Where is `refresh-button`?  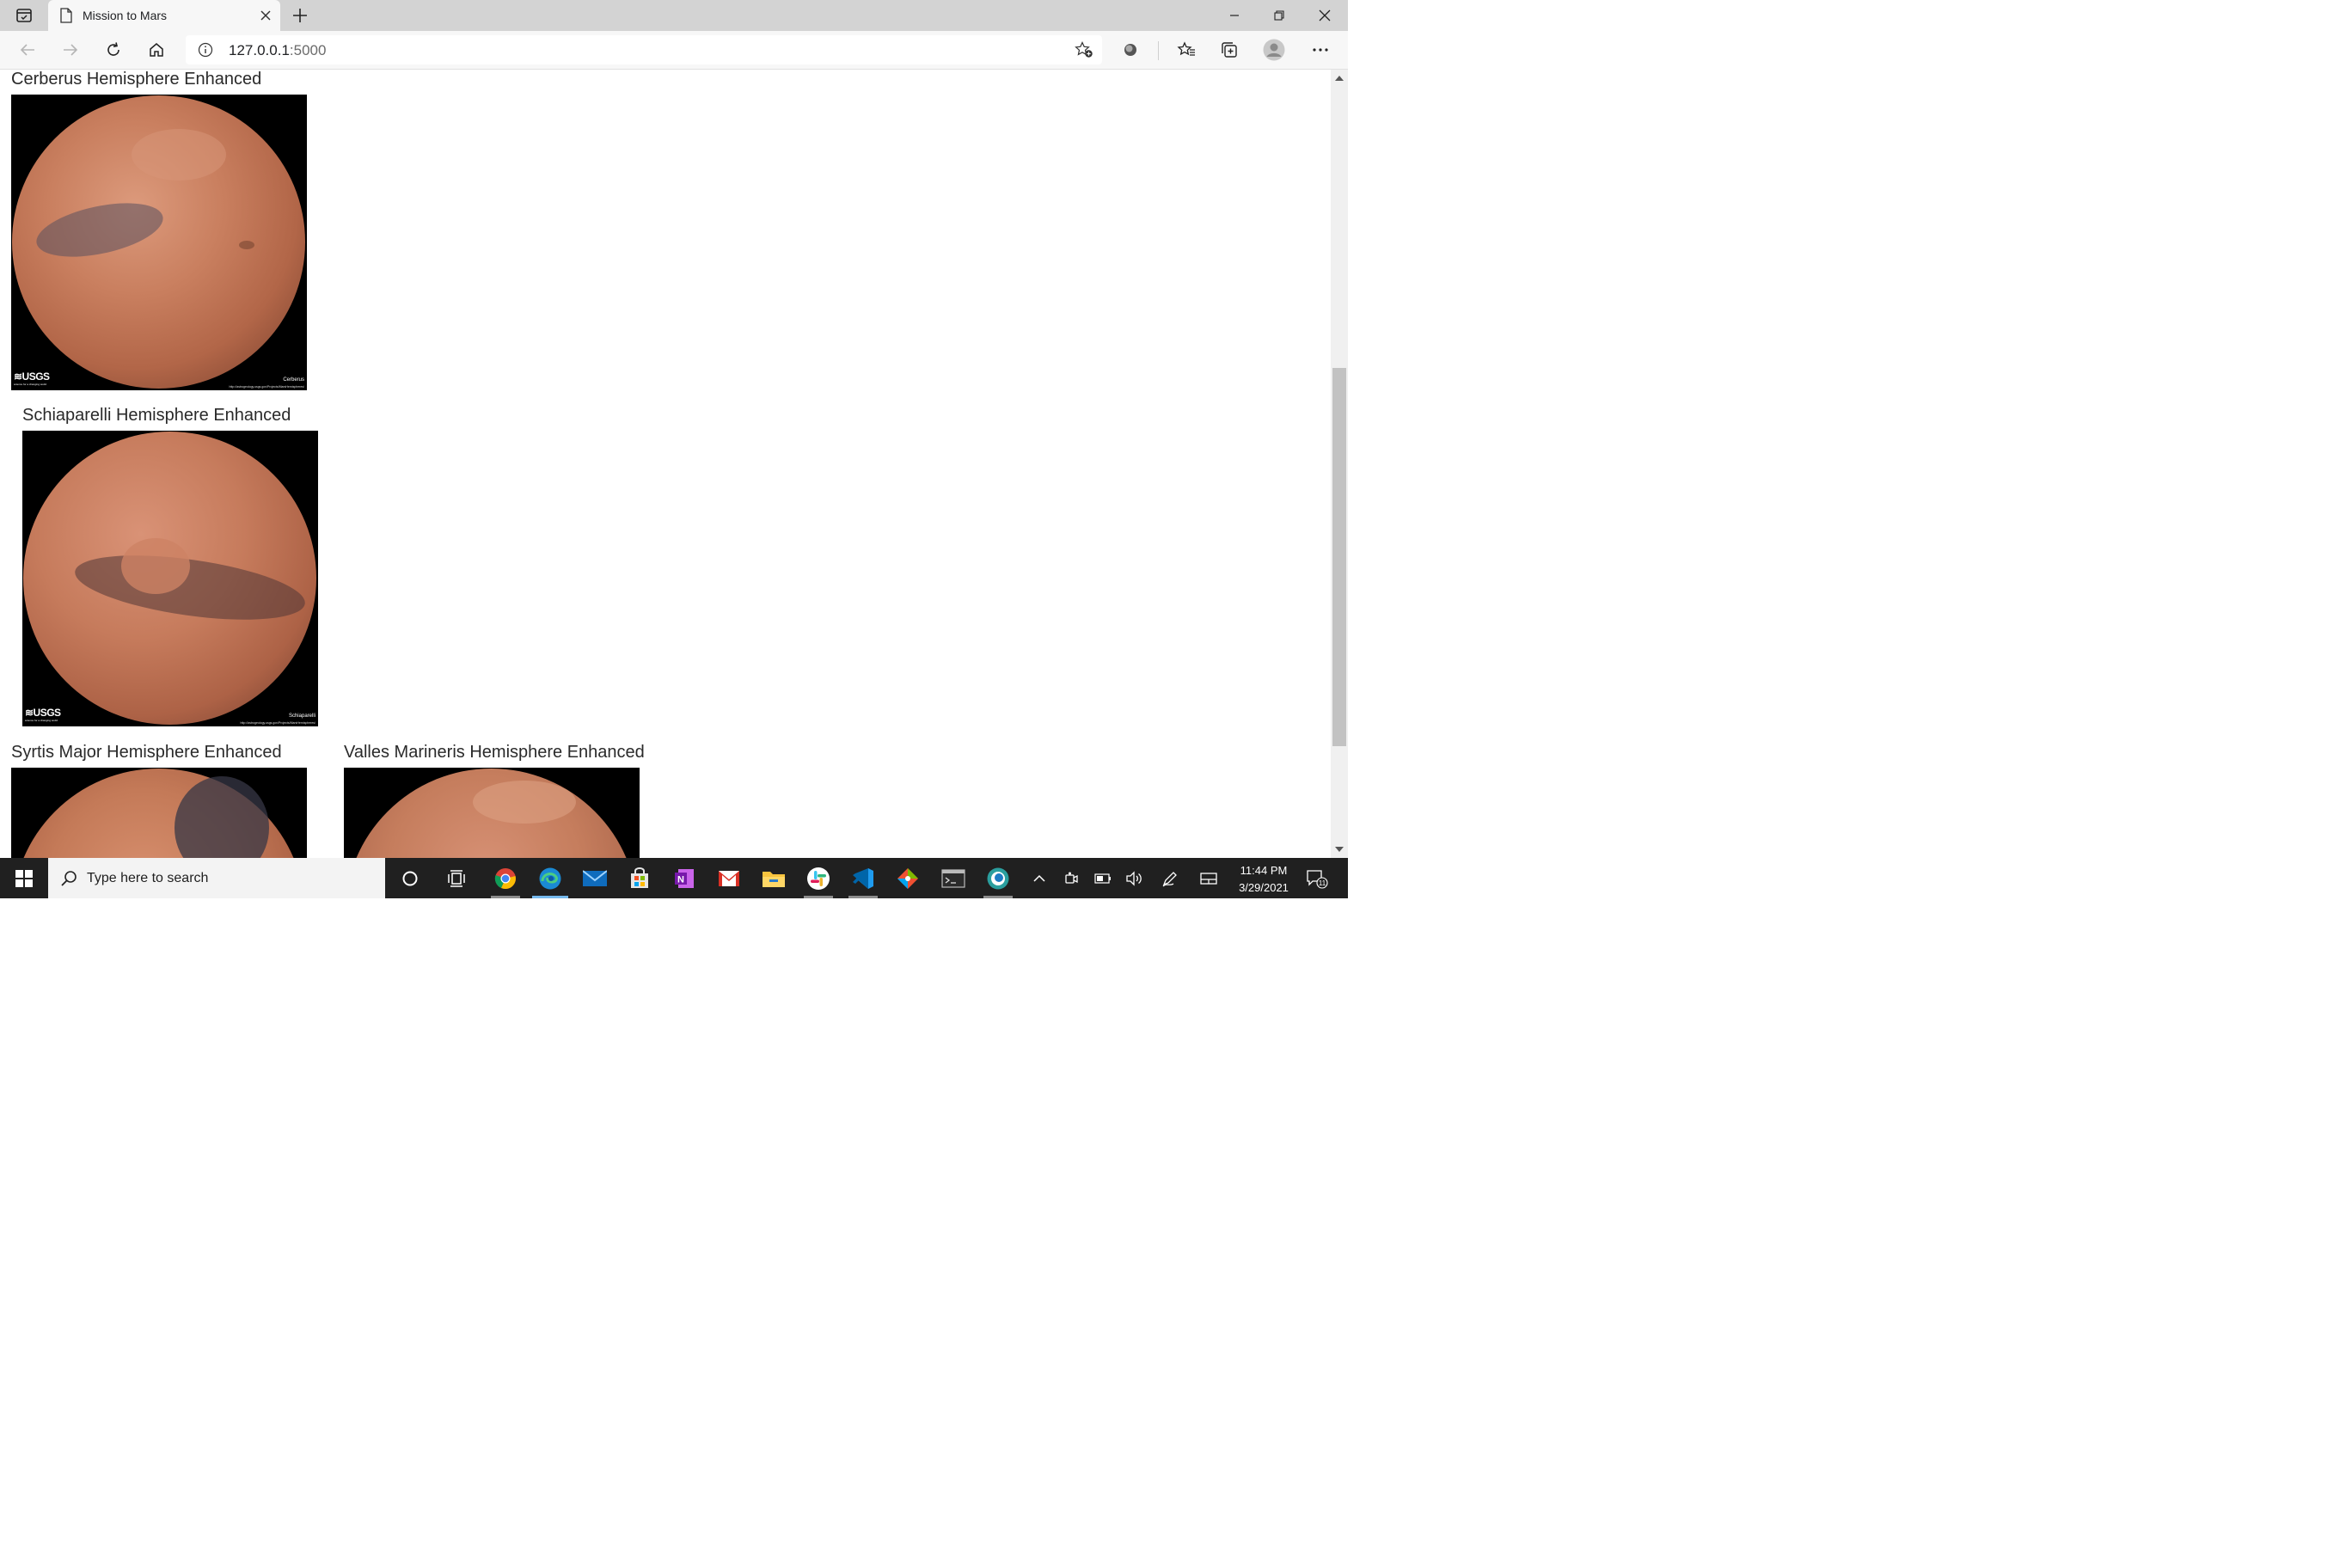 refresh-button is located at coordinates (113, 50).